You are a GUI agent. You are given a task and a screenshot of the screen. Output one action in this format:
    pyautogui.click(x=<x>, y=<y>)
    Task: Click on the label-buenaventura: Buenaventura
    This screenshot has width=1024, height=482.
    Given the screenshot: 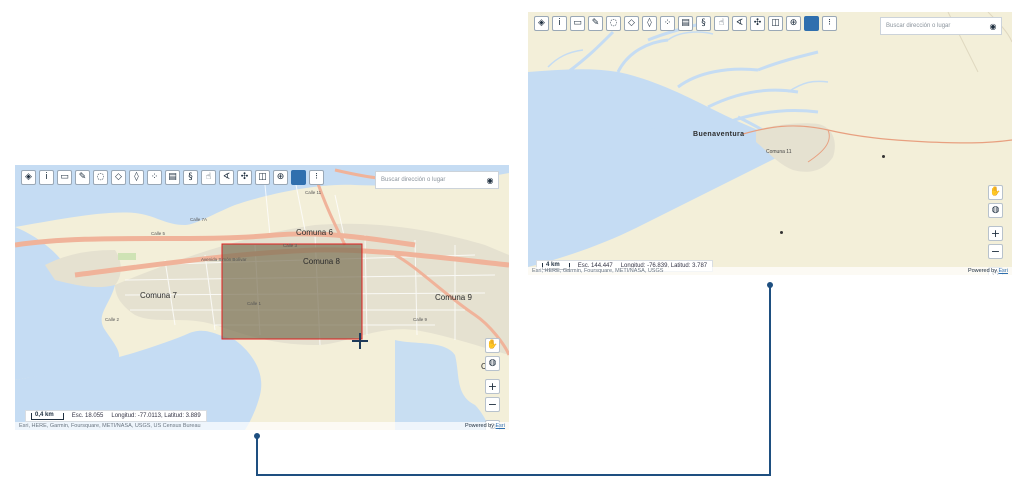 What is the action you would take?
    pyautogui.click(x=719, y=134)
    